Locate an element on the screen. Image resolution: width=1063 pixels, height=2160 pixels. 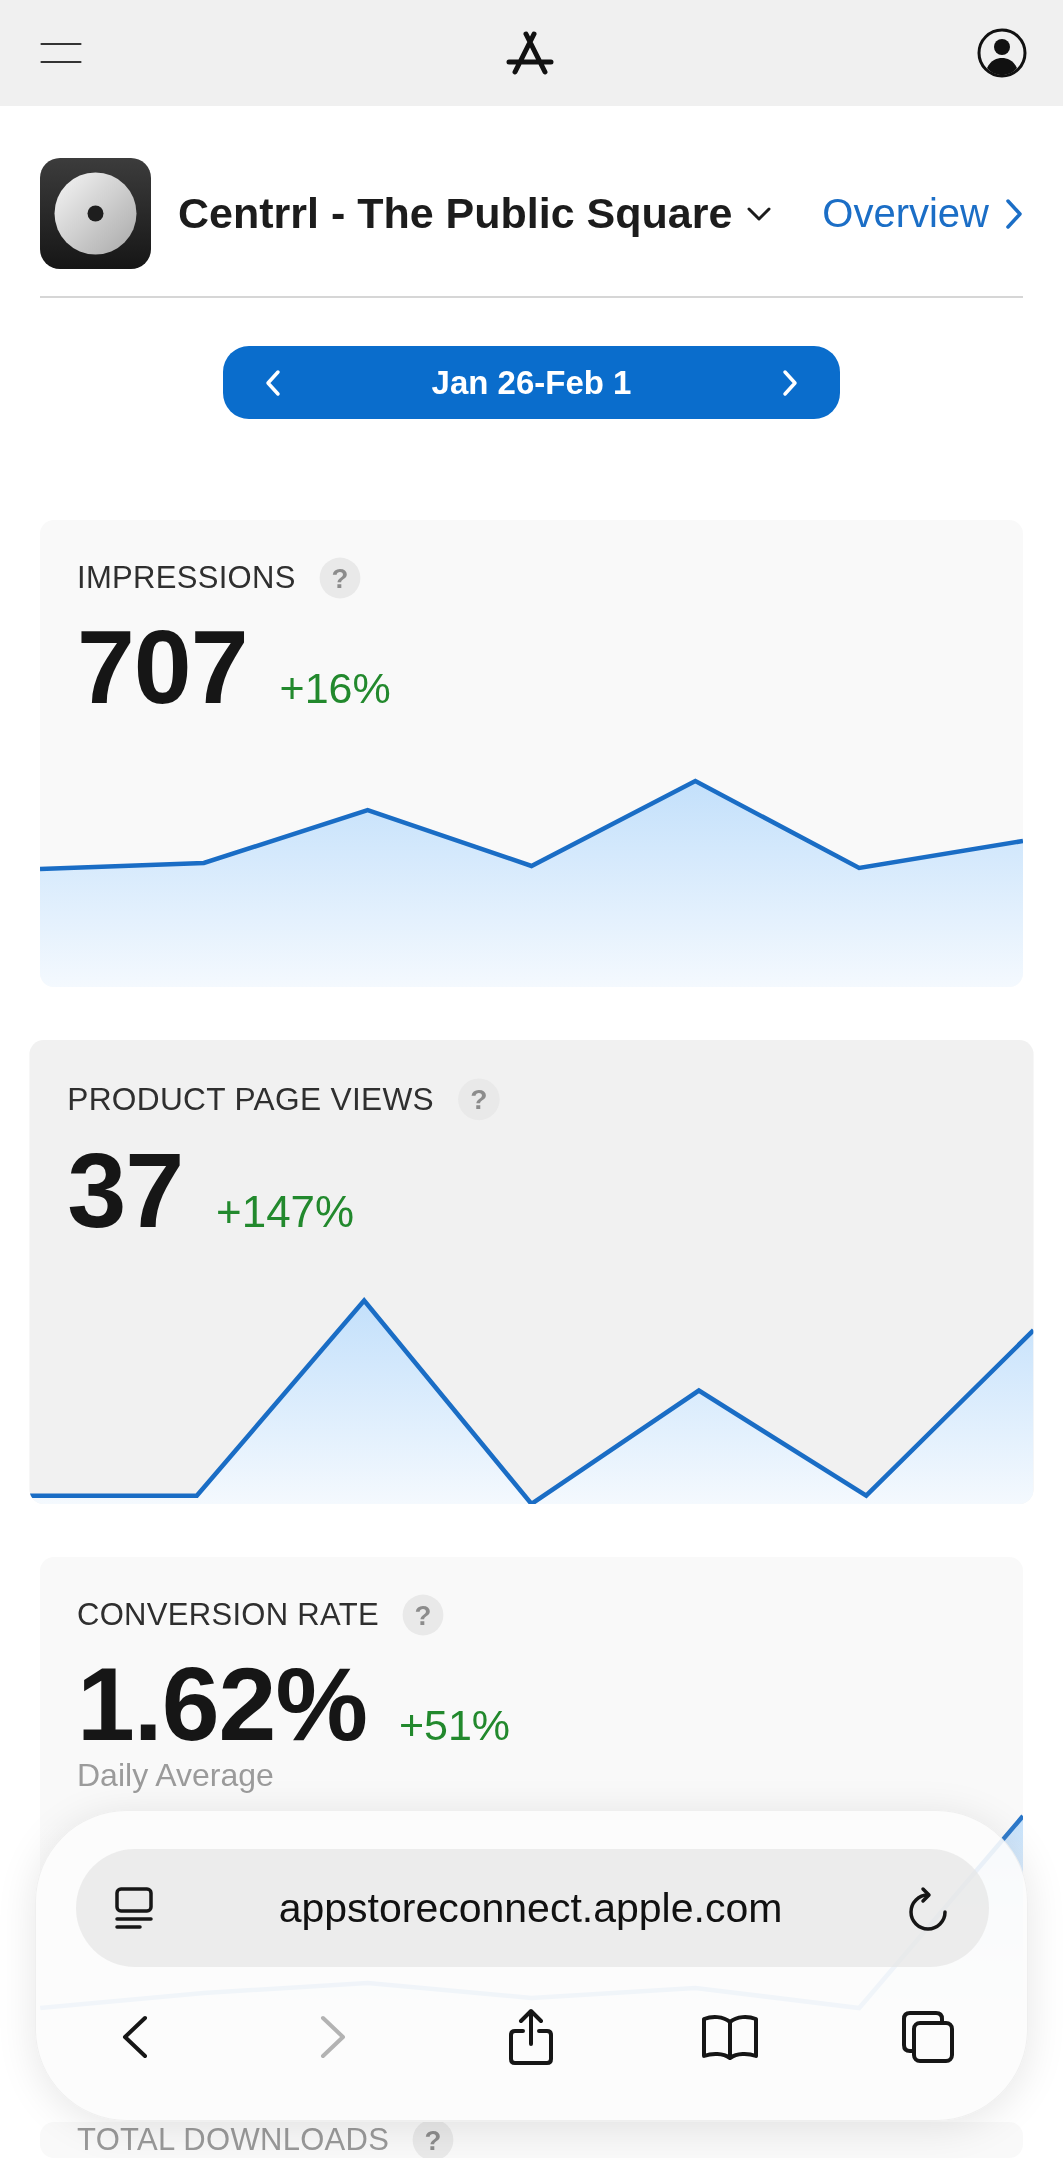
logo-icon is located at coordinates (529, 53).